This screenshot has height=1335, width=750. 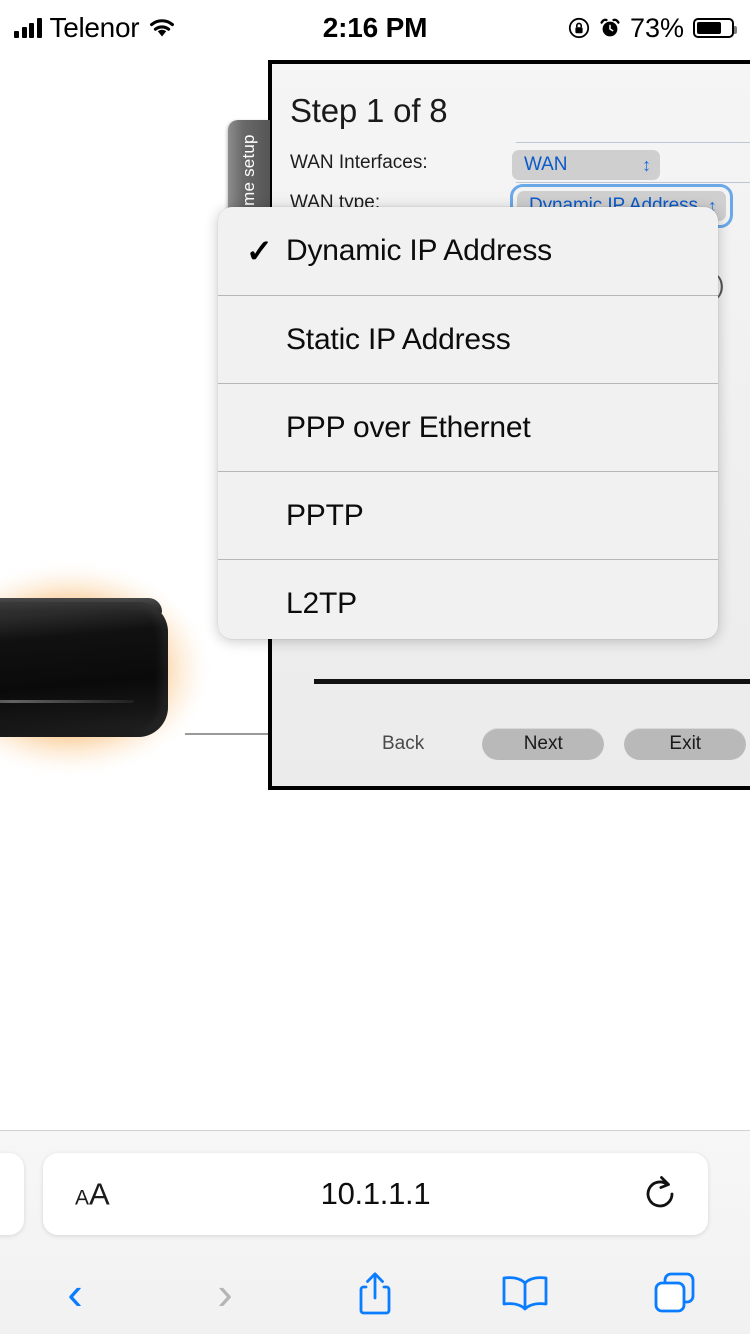 I want to click on battery-percent-label: 73%, so click(x=656, y=27).